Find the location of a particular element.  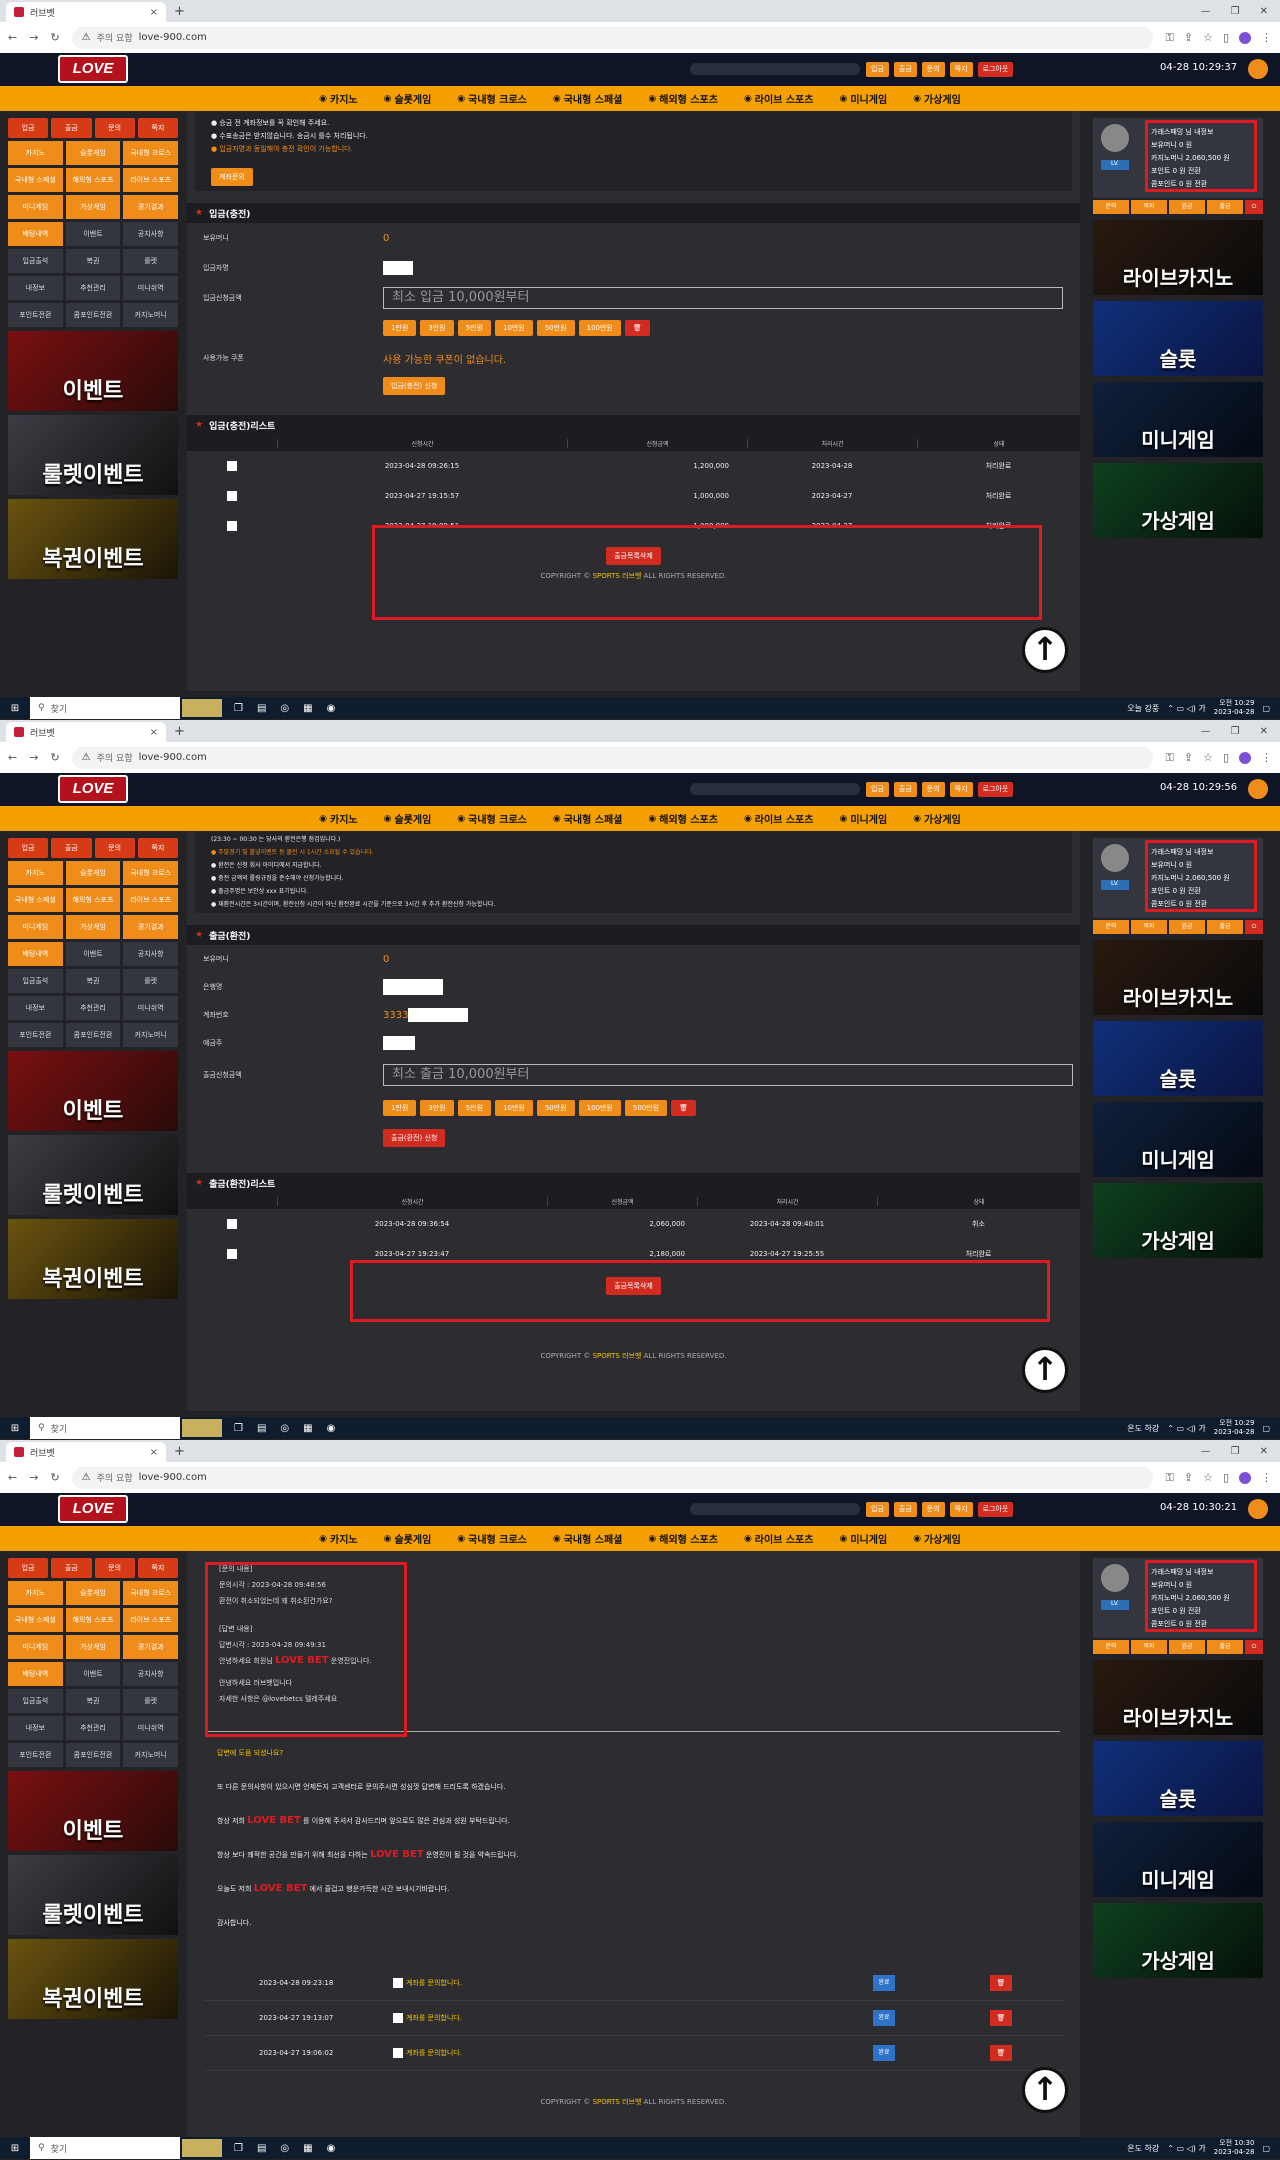

inquiry-checkbox is located at coordinates (398, 1983).